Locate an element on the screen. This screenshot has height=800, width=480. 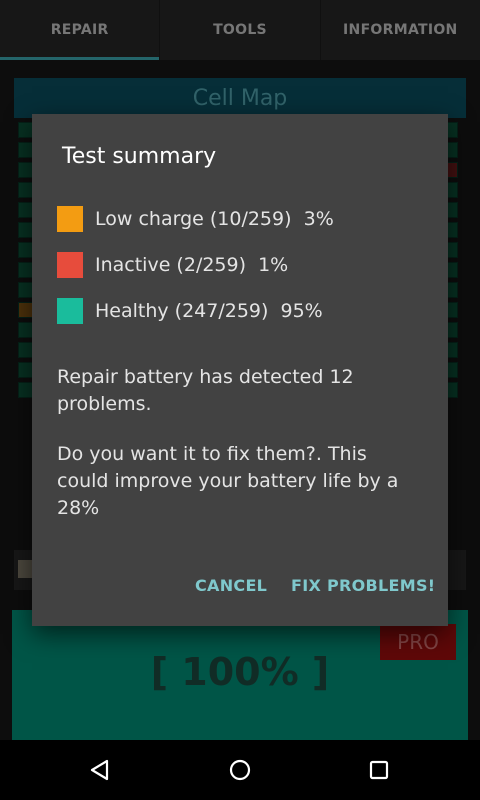
recents-button is located at coordinates (379, 770).